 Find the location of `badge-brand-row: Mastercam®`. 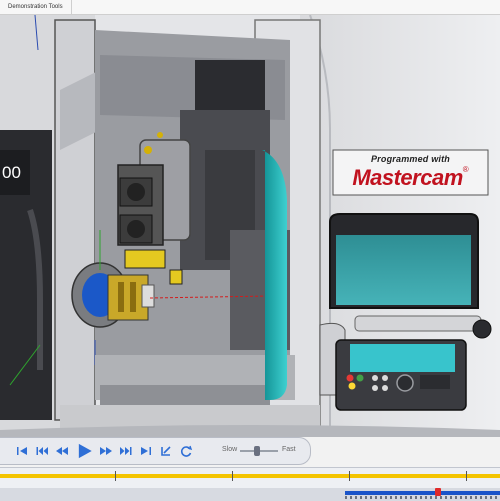

badge-brand-row: Mastercam® is located at coordinates (410, 178).